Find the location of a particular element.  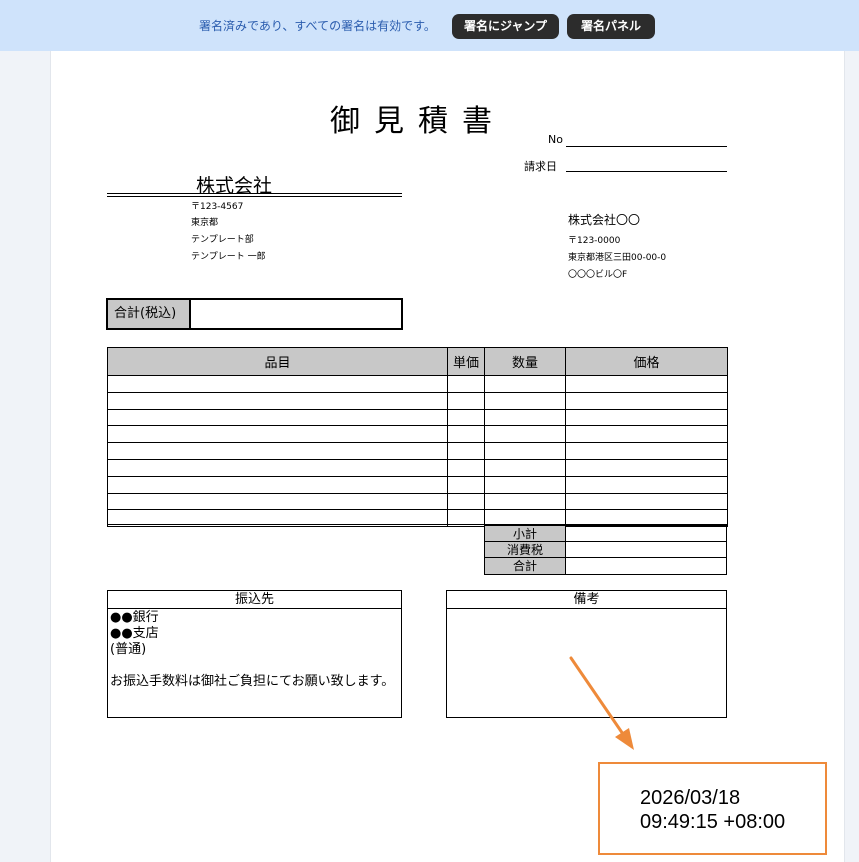

timestamp-stamp: 2026/03/18 09:49:15 +08:00 is located at coordinates (712, 808).